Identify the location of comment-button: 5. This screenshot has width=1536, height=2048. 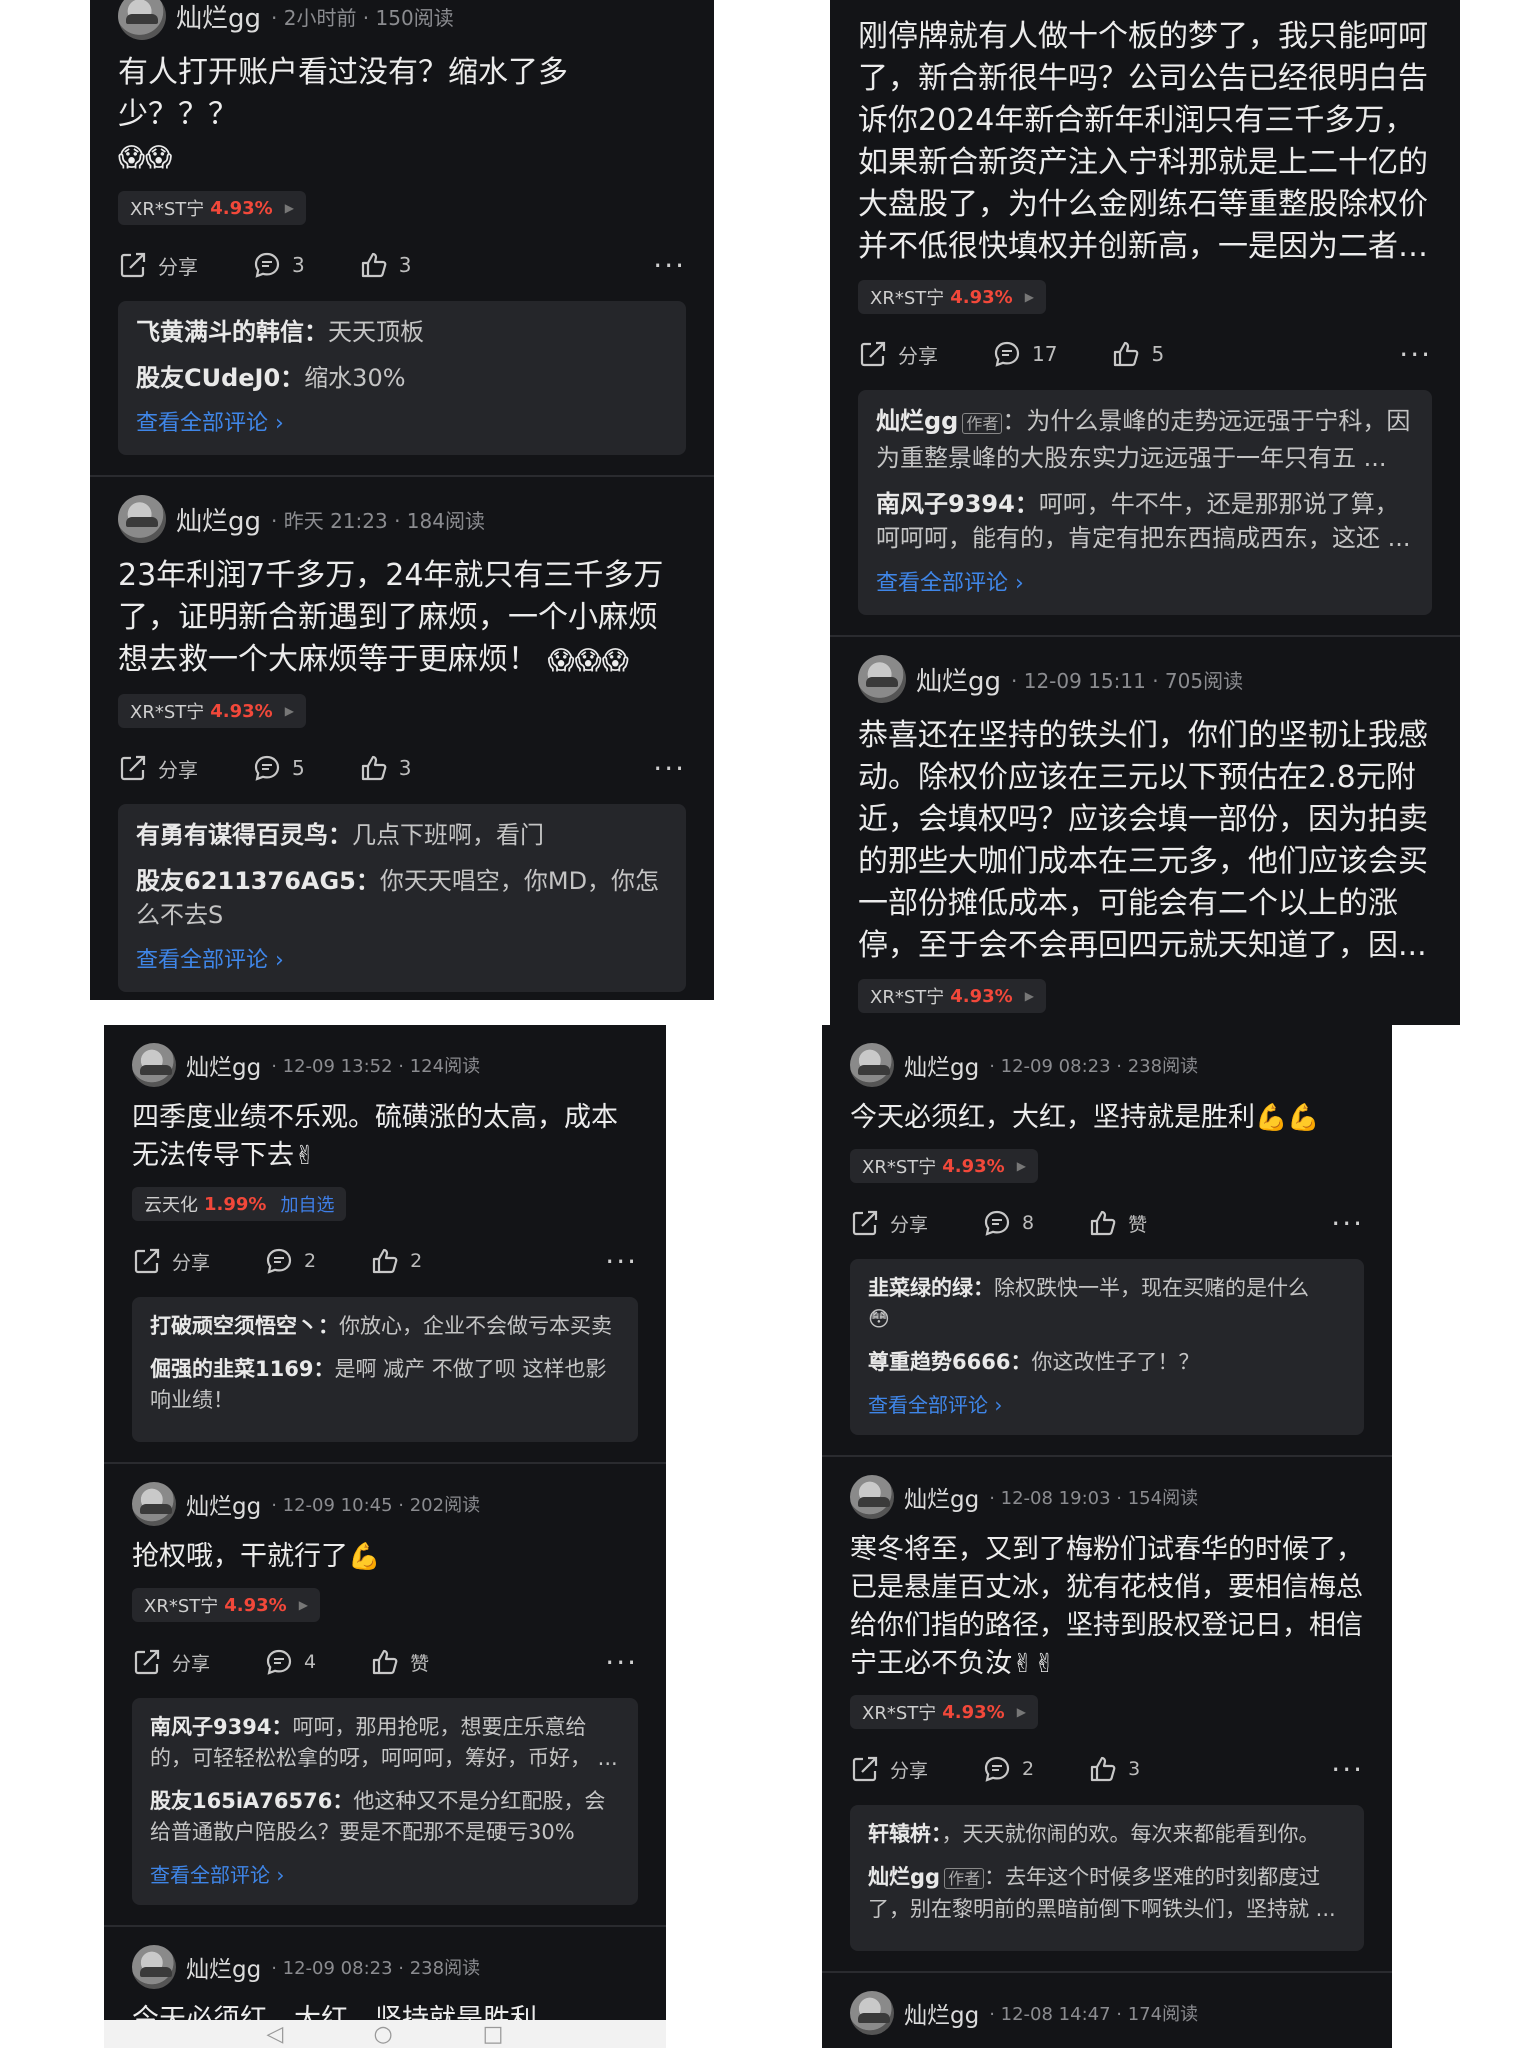
(278, 768).